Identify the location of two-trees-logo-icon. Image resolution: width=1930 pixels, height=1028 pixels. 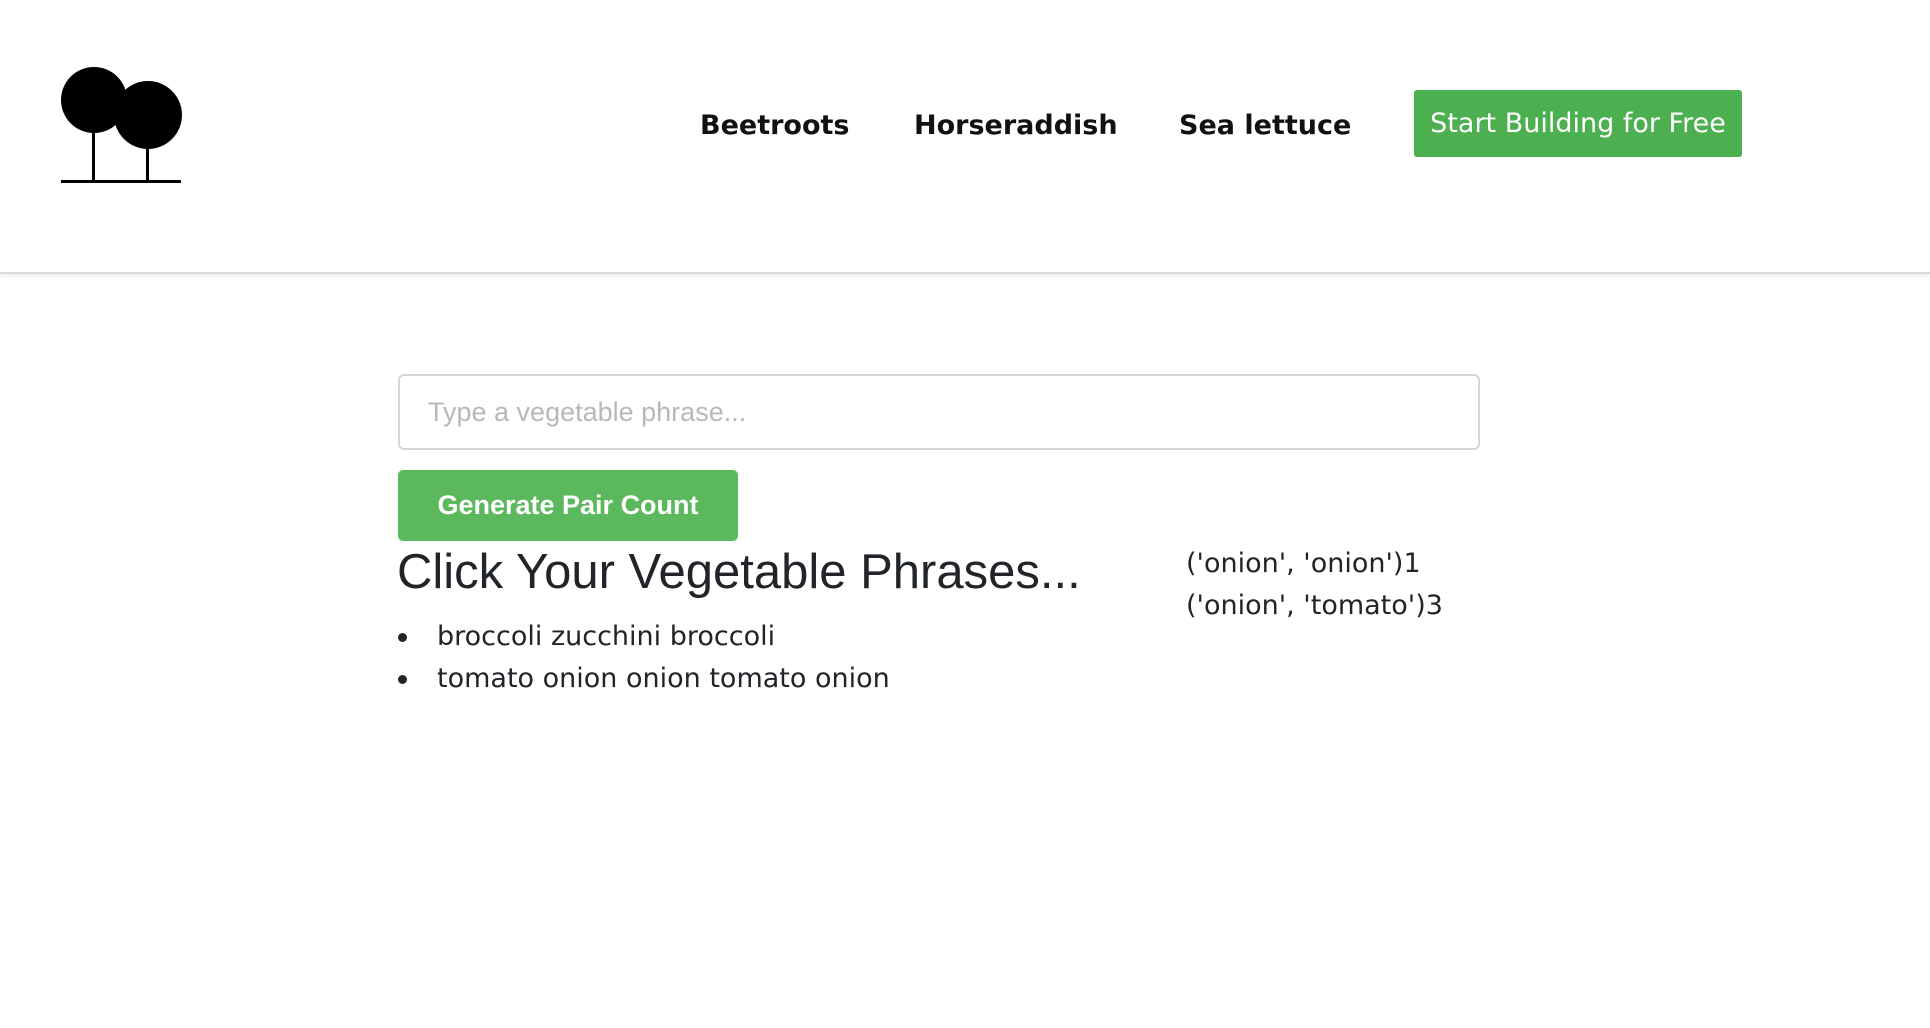
(123, 125).